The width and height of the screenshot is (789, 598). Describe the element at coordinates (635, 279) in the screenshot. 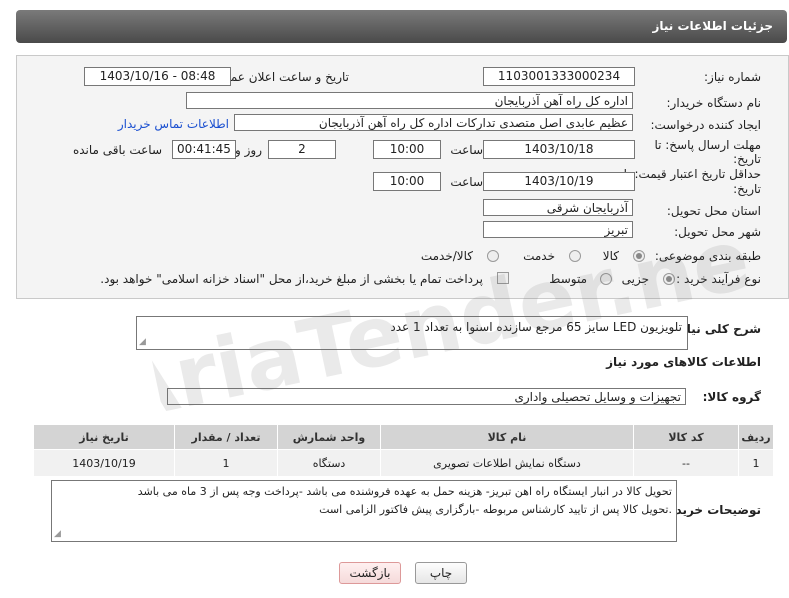

I see `process-option-partial: جزیی` at that location.